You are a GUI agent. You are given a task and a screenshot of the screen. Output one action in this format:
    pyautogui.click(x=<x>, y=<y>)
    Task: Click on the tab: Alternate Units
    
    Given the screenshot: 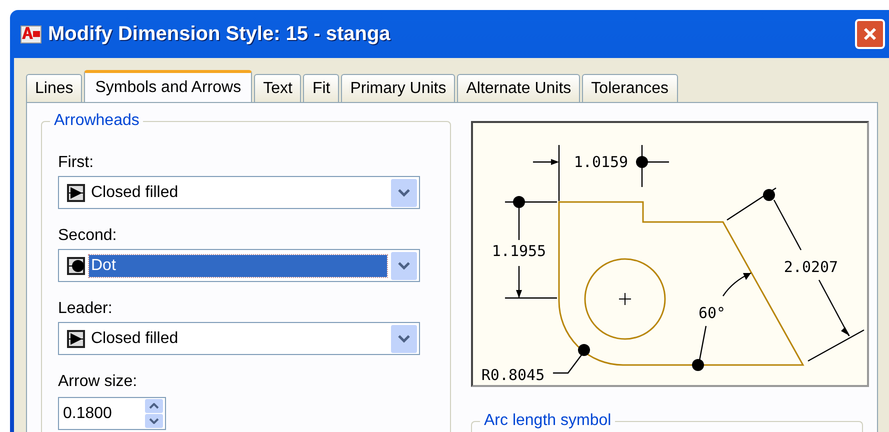 What is the action you would take?
    pyautogui.click(x=518, y=88)
    